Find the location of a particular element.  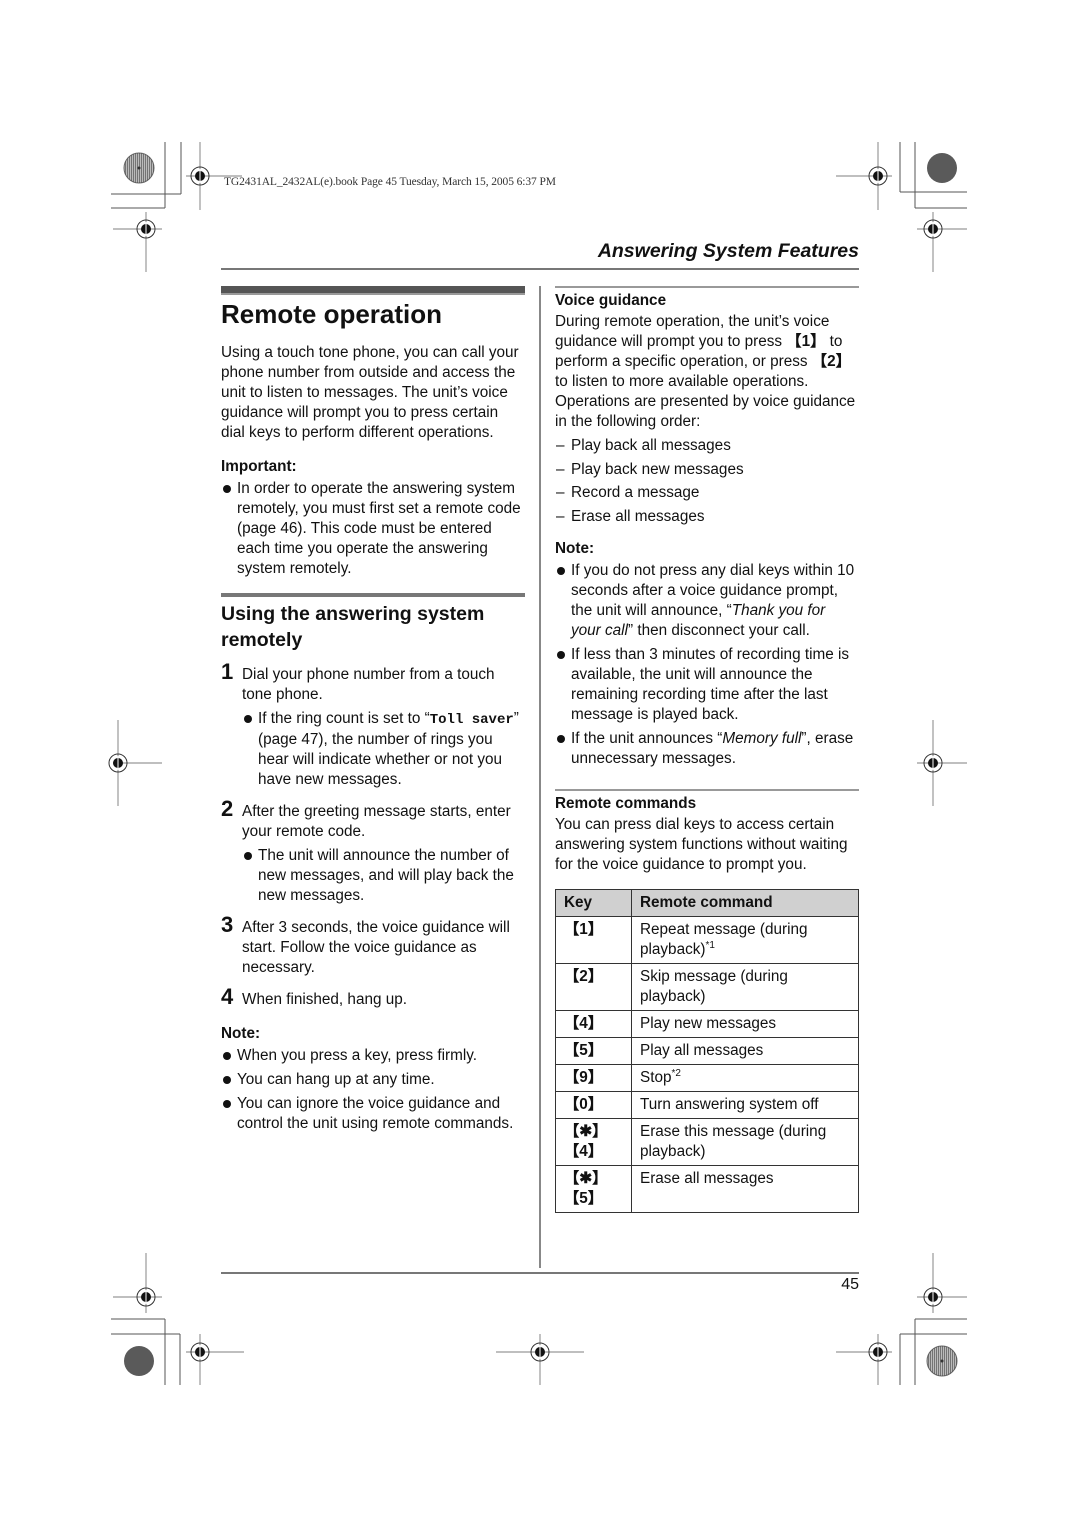

footer-rule is located at coordinates (540, 1273).